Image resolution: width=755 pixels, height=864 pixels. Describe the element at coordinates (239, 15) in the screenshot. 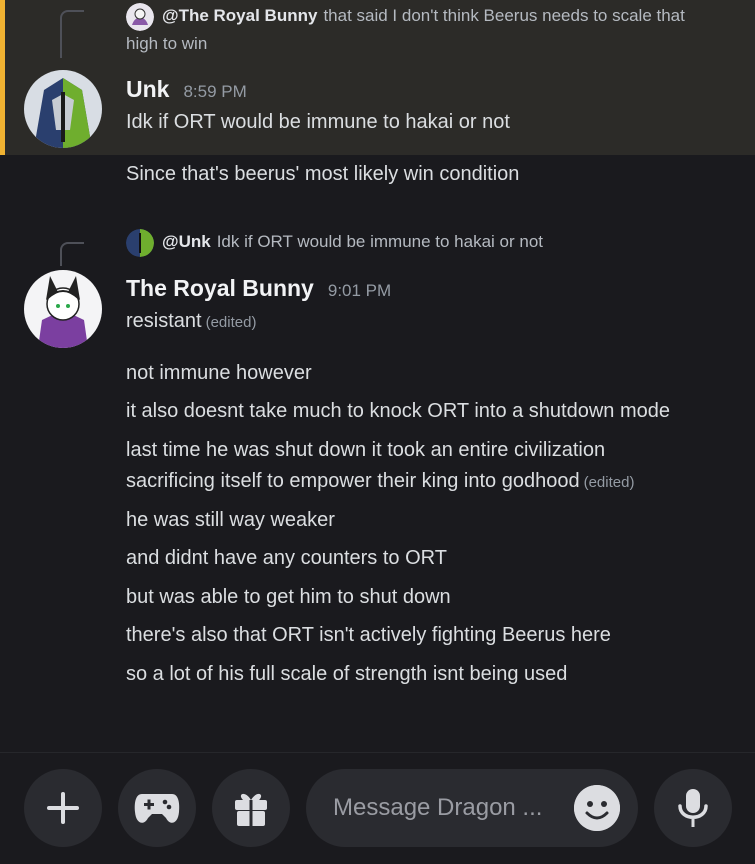

I see `reply-mention: @The Royal Bunny` at that location.